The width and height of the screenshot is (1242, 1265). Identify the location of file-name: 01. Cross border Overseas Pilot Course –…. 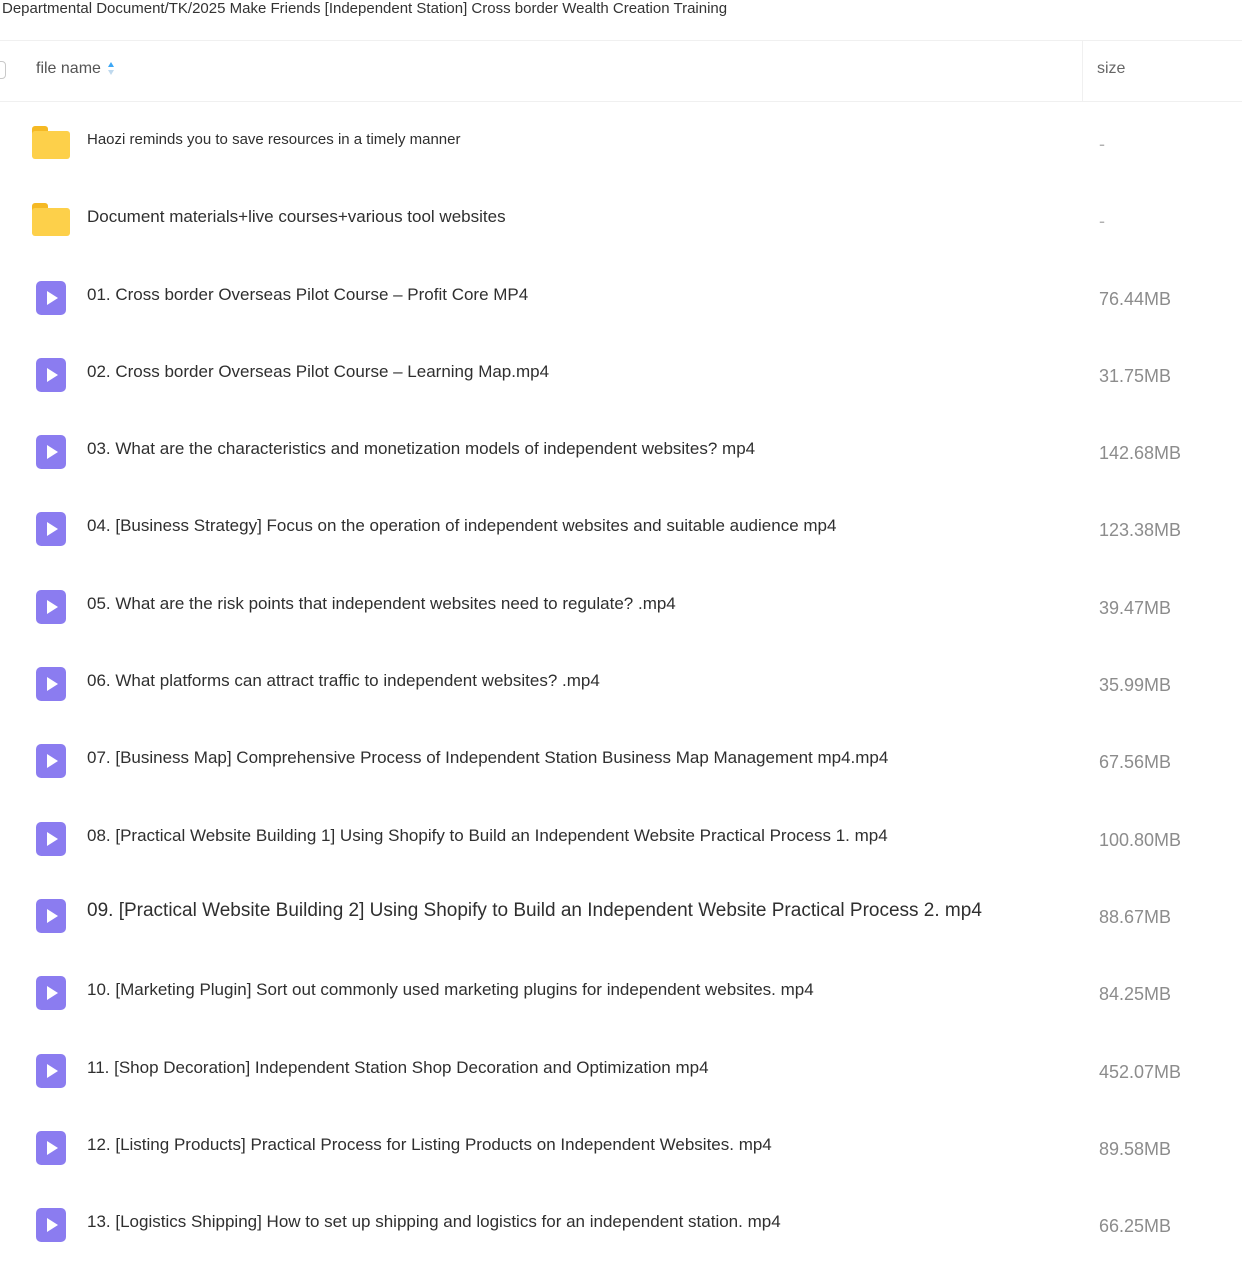
(307, 295).